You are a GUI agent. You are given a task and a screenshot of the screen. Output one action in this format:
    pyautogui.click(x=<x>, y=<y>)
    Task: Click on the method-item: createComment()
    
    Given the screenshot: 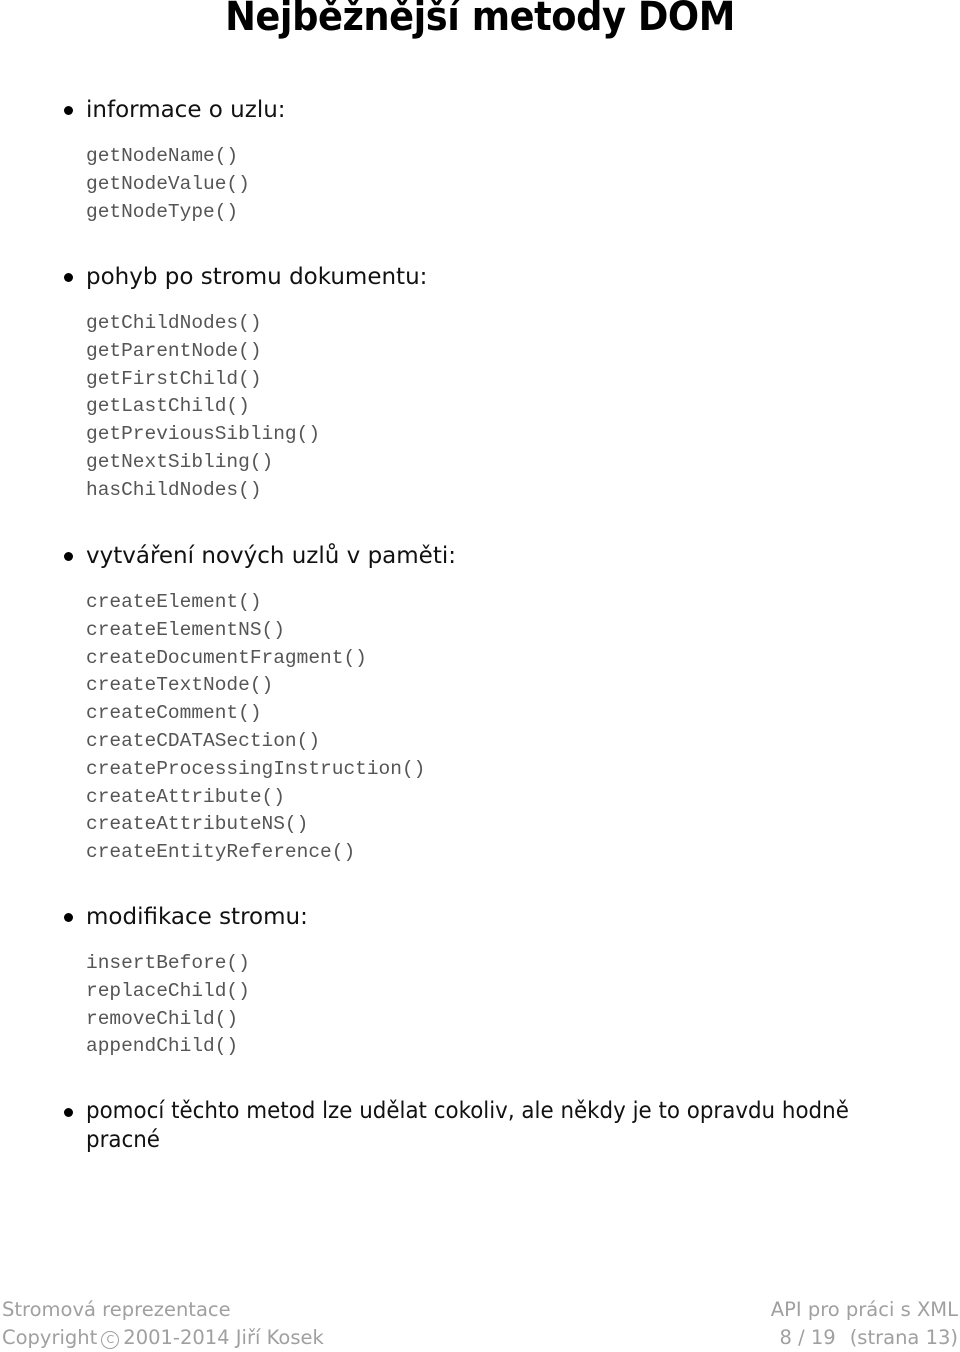 What is the action you would take?
    pyautogui.click(x=174, y=713)
    